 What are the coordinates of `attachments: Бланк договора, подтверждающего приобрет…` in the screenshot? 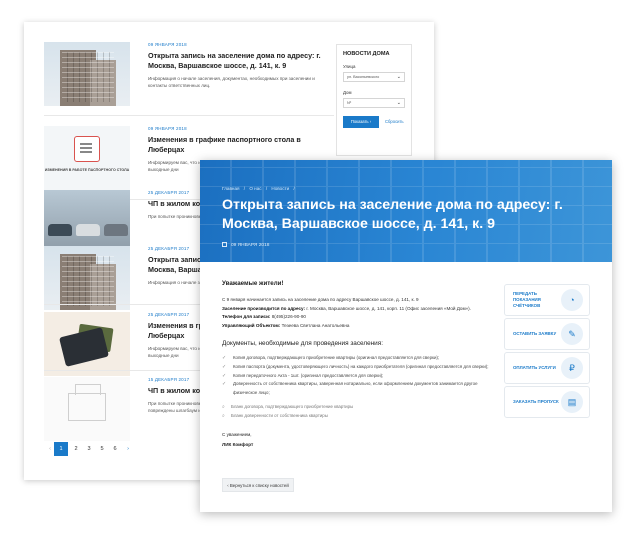 It's located at (360, 411).